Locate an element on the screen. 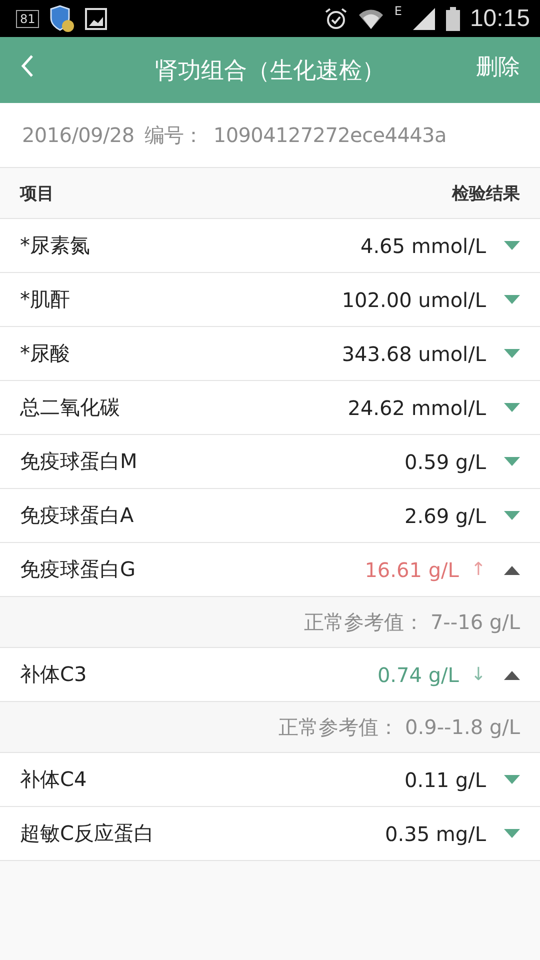 This screenshot has width=540, height=960. report-date: 2016/09/28 is located at coordinates (78, 135).